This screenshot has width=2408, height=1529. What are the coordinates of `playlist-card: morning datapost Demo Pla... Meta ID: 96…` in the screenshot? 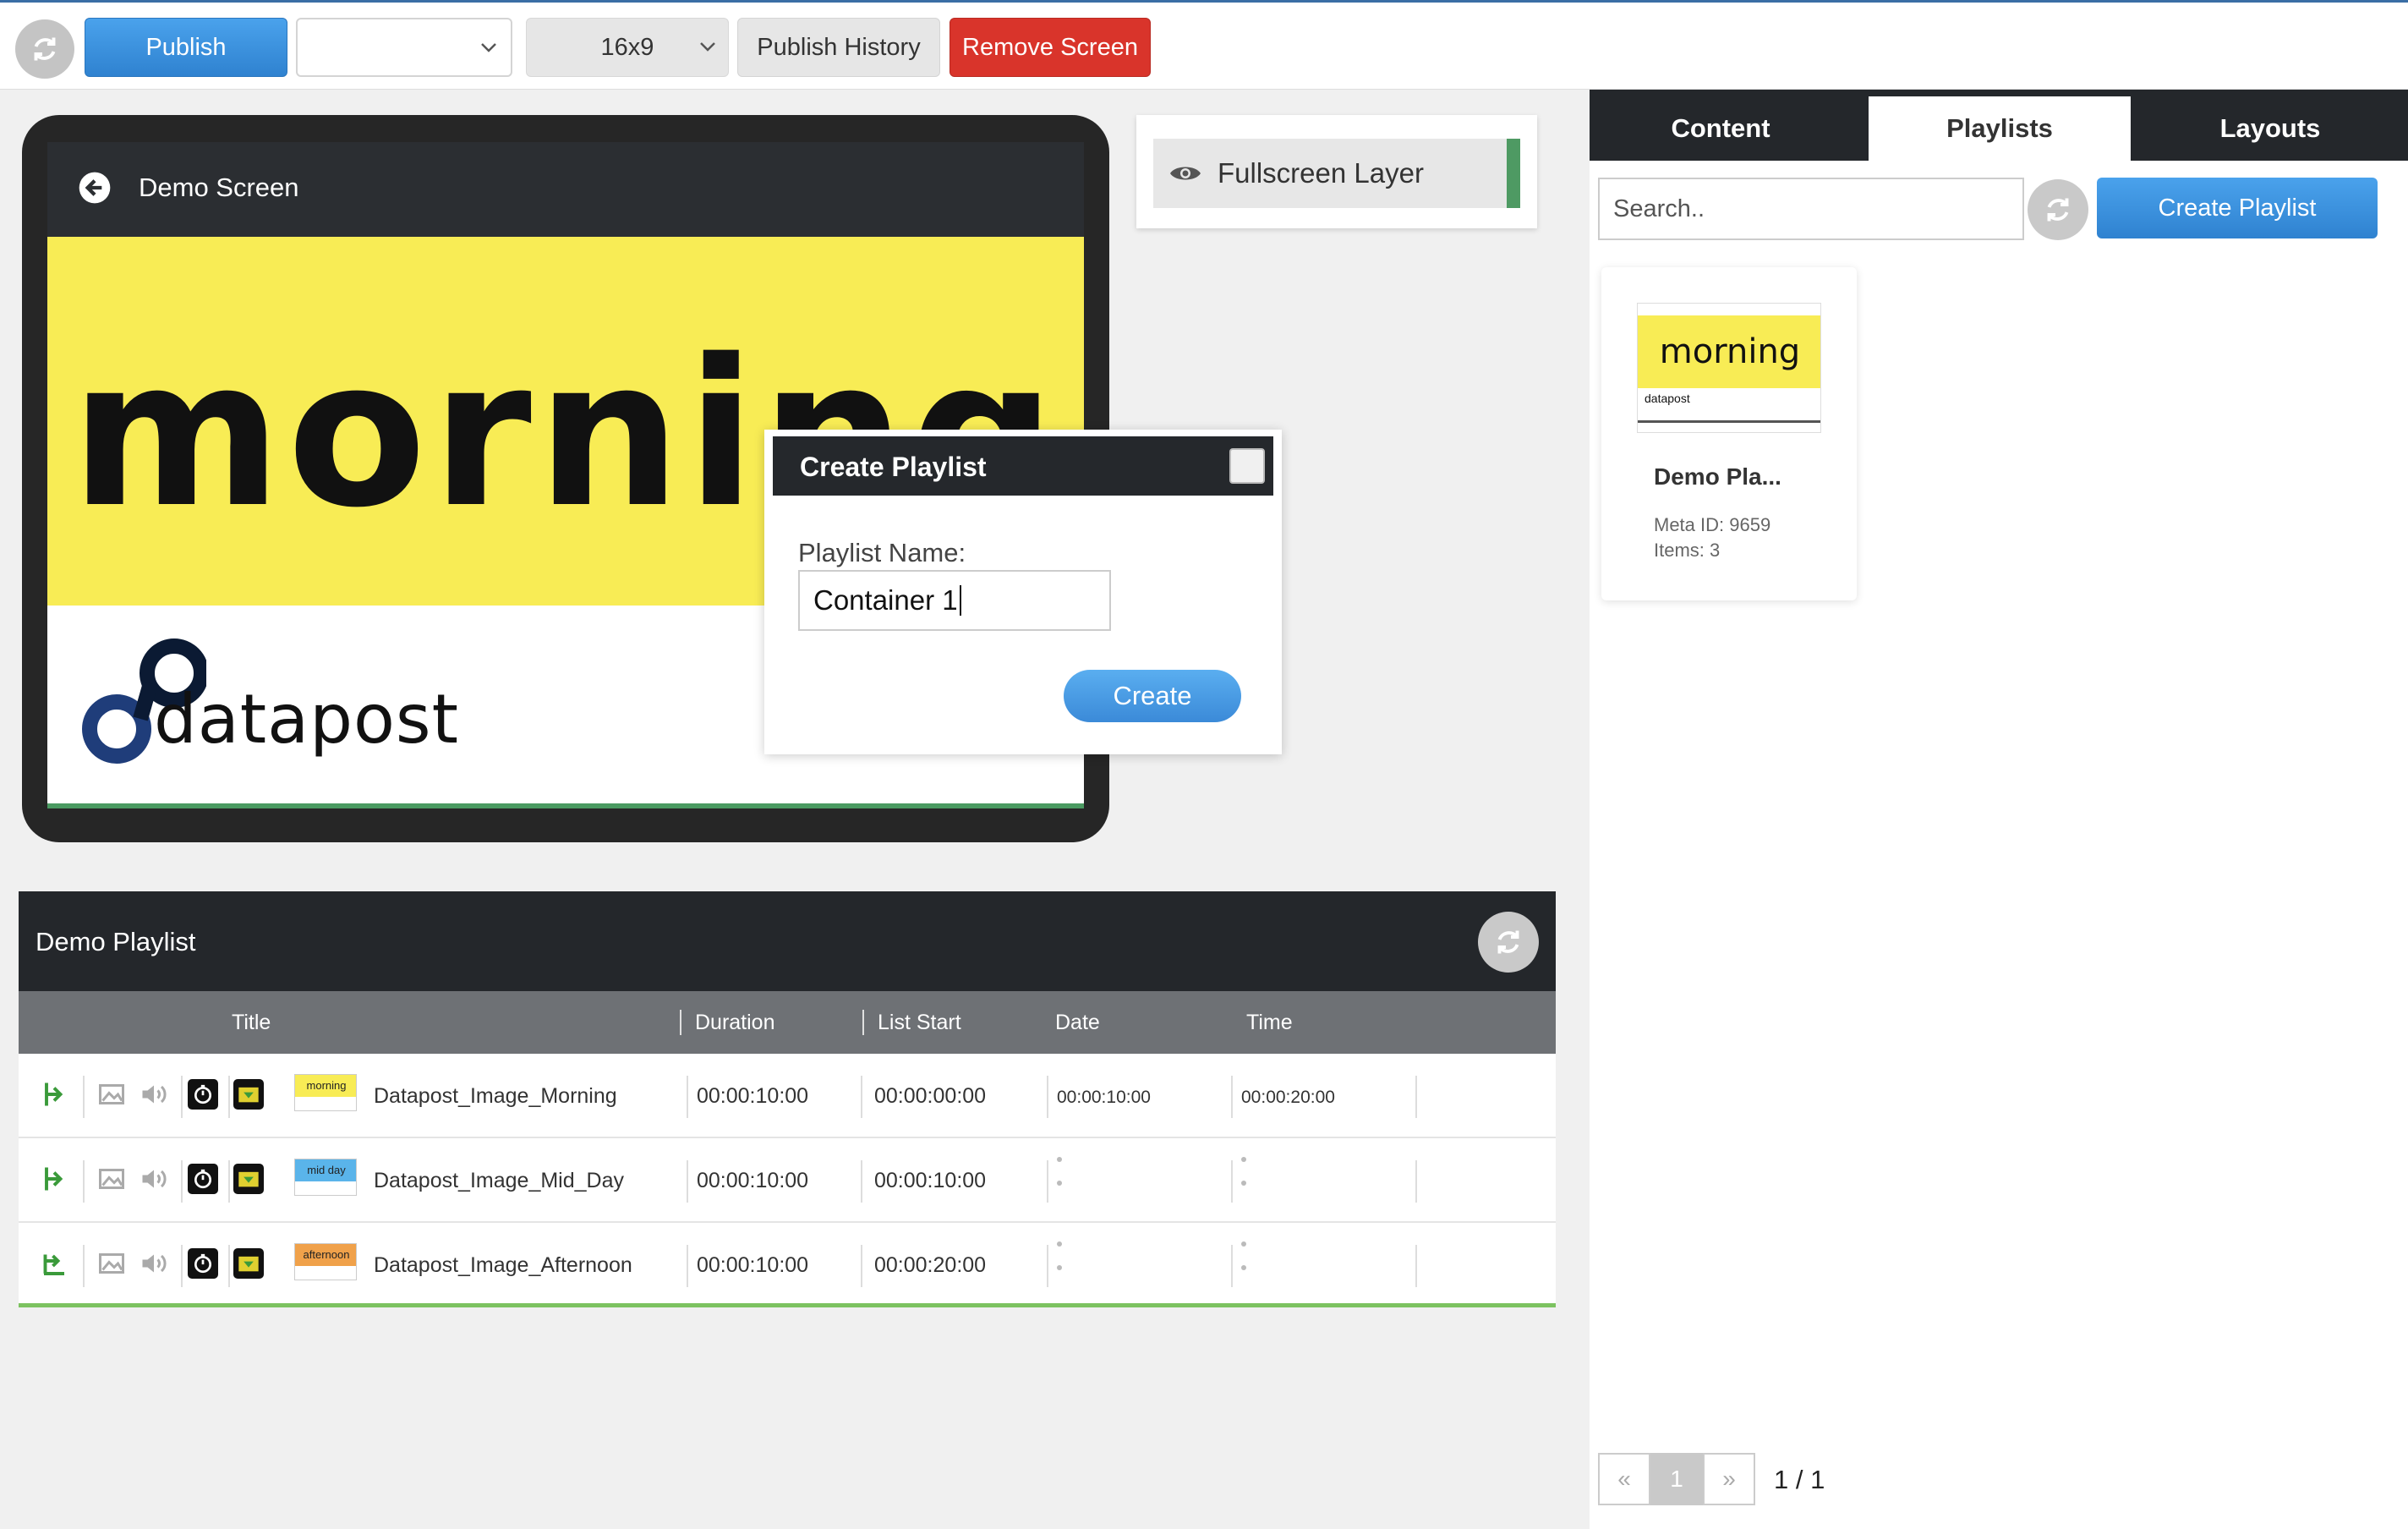 It's located at (1729, 433).